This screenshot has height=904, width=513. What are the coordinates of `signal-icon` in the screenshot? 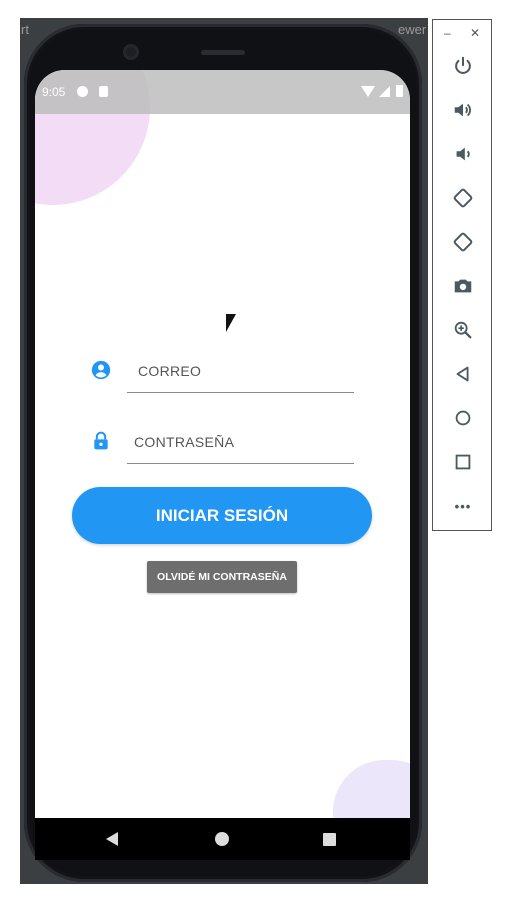 It's located at (384, 91).